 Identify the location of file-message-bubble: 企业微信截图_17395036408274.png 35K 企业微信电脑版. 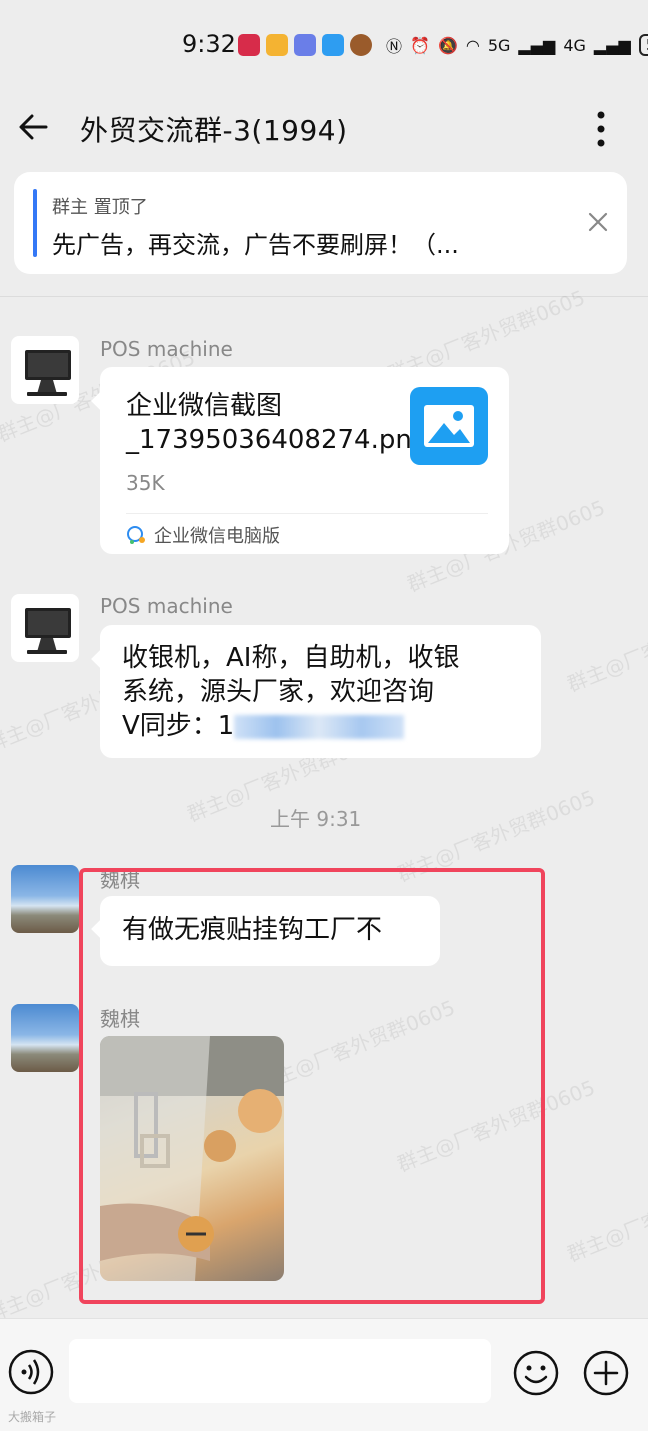
(304, 460).